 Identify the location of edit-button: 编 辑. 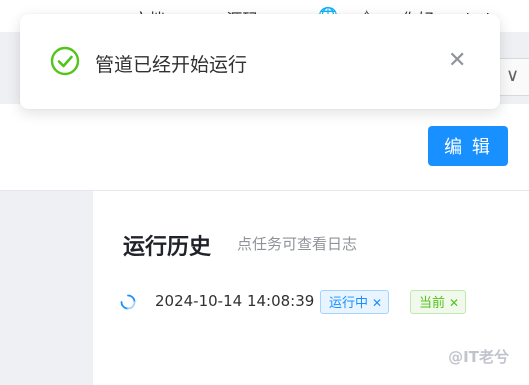
(468, 146).